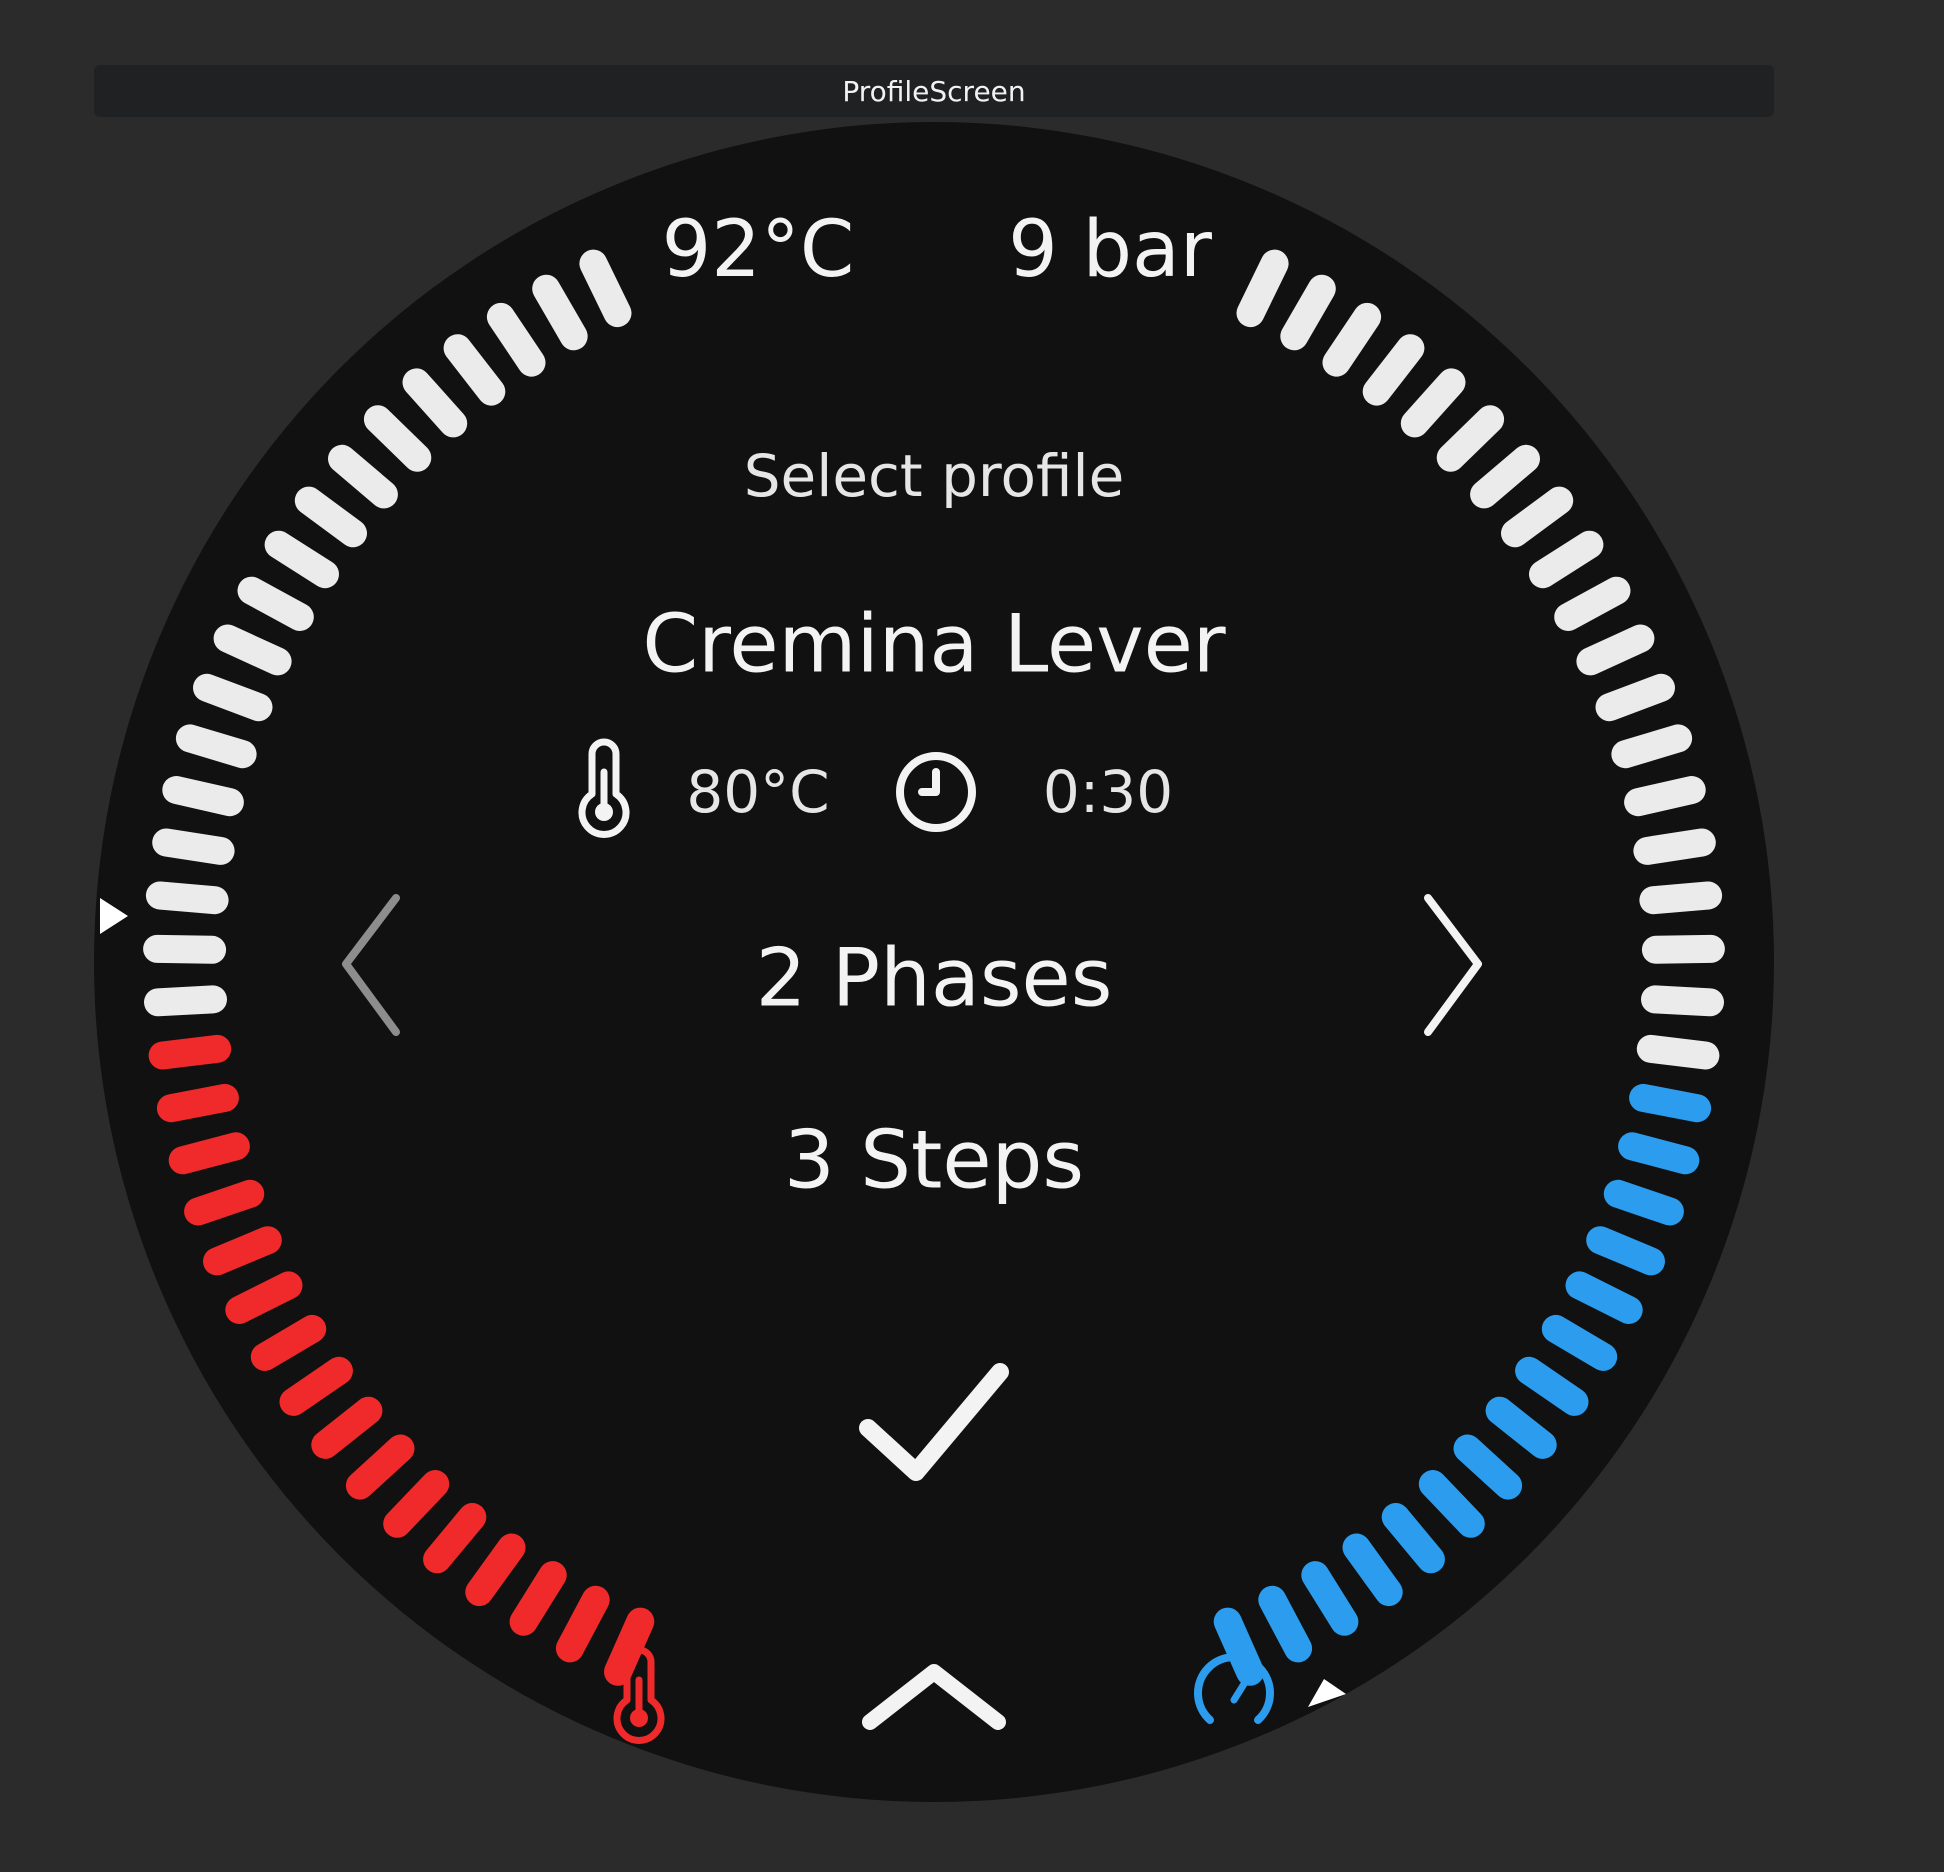 Image resolution: width=1944 pixels, height=1872 pixels. I want to click on window-title-bar: ProfileScreen, so click(934, 91).